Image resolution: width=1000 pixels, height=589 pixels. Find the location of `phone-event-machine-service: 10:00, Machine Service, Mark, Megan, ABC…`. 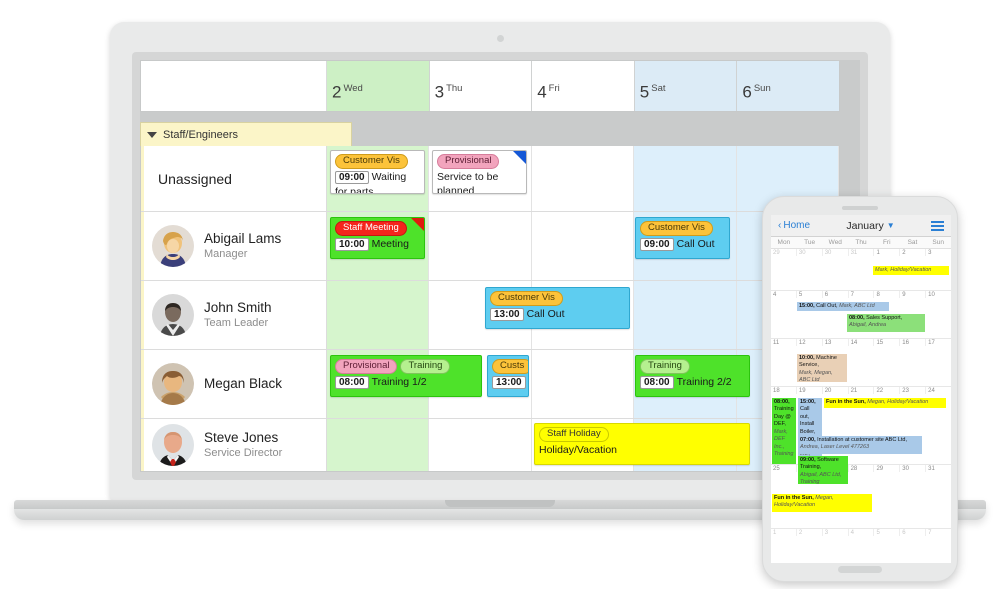

phone-event-machine-service: 10:00, Machine Service, Mark, Megan, ABC… is located at coordinates (822, 368).